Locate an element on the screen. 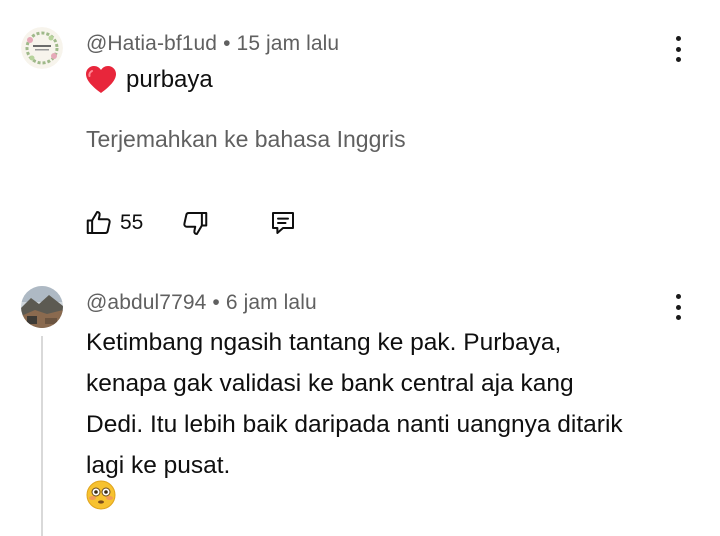 Image resolution: width=720 pixels, height=536 pixels. comment-text-content: purbaya is located at coordinates (169, 79).